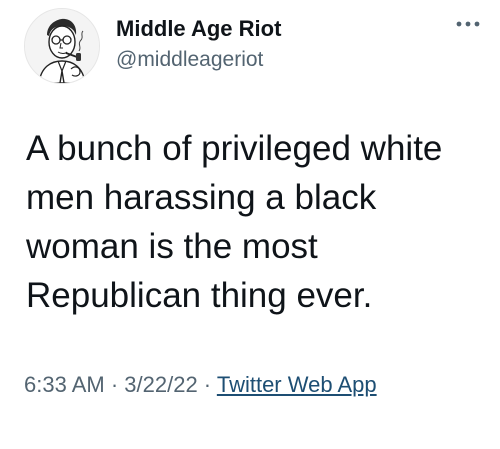 This screenshot has width=500, height=449. I want to click on avatar-illustration-icon, so click(62, 46).